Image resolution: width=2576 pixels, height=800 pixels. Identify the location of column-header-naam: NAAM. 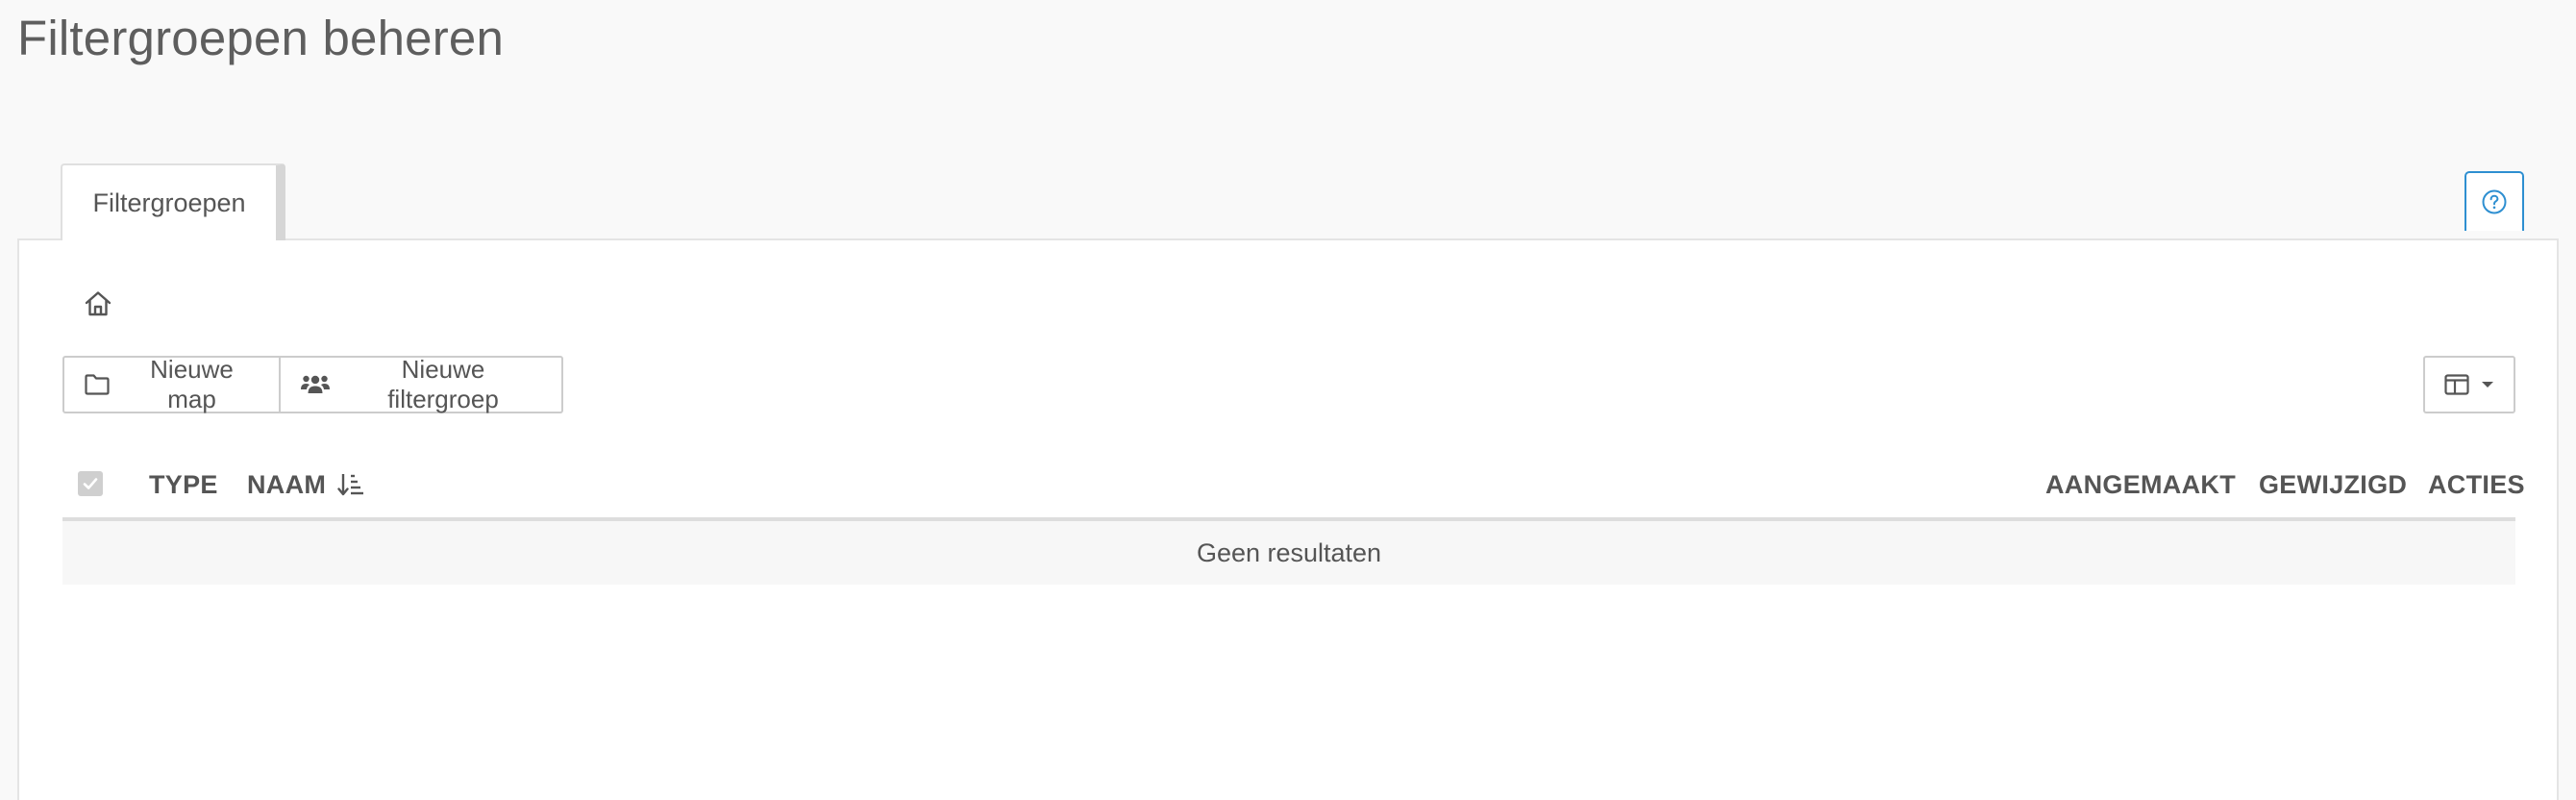
(307, 484).